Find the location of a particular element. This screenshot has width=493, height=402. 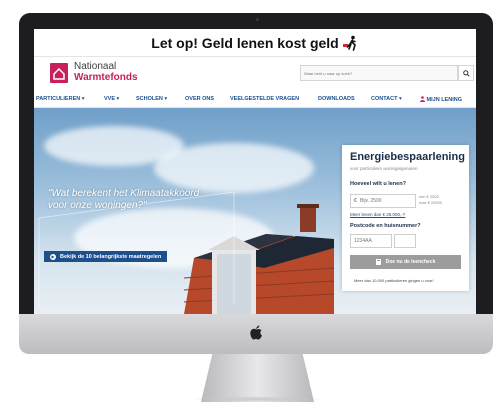

logo-text-bold: Warmte is located at coordinates (92, 77).